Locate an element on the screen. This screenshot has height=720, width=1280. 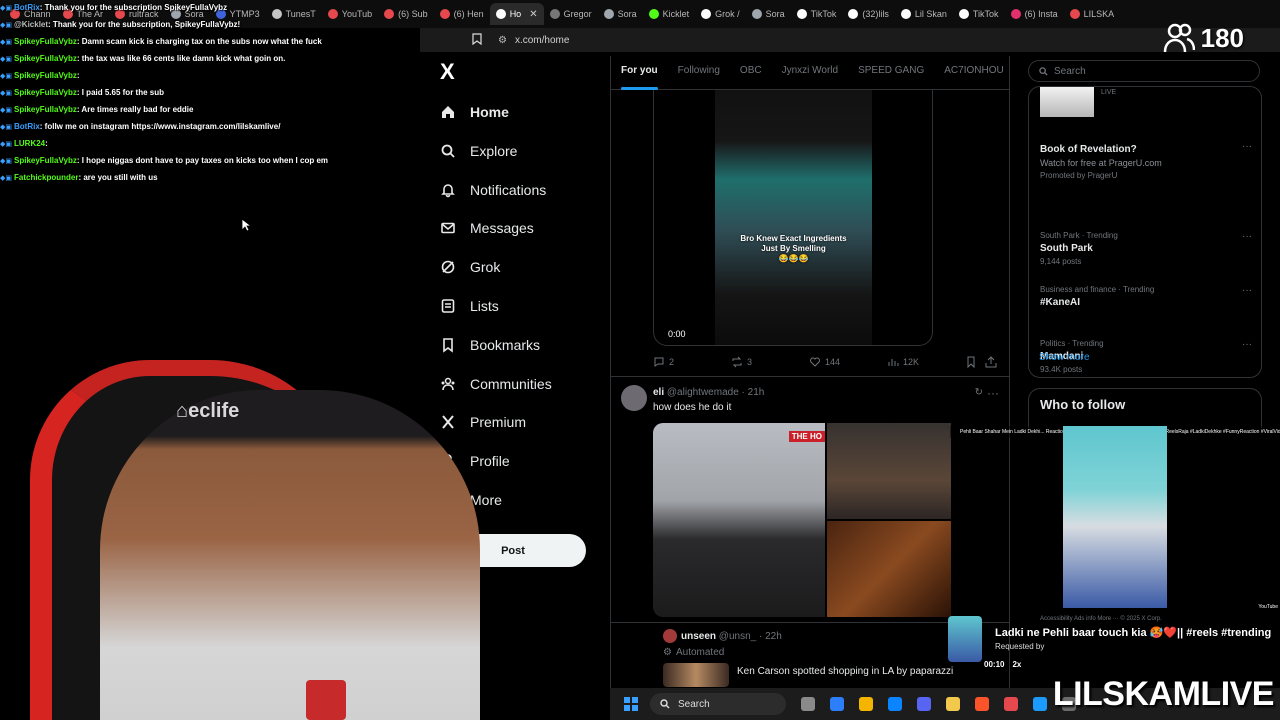
feed-tab: SPEED GANG is located at coordinates (891, 73).